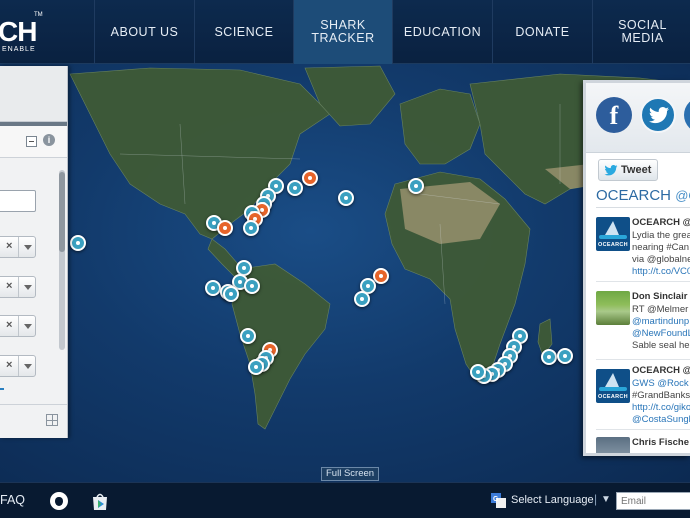  I want to click on grid-view-icon, so click(52, 420).